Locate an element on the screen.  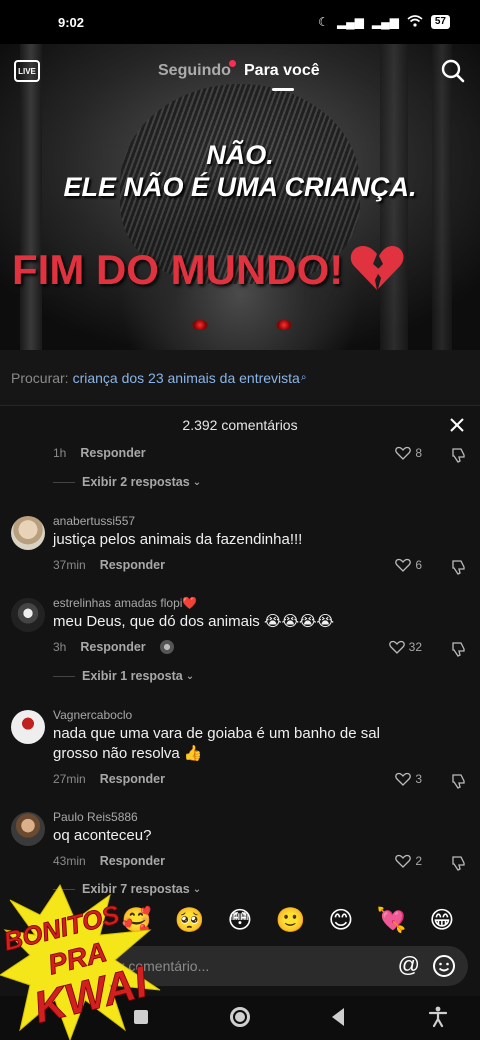
comments-header: 2.392 comentários is located at coordinates (240, 425).